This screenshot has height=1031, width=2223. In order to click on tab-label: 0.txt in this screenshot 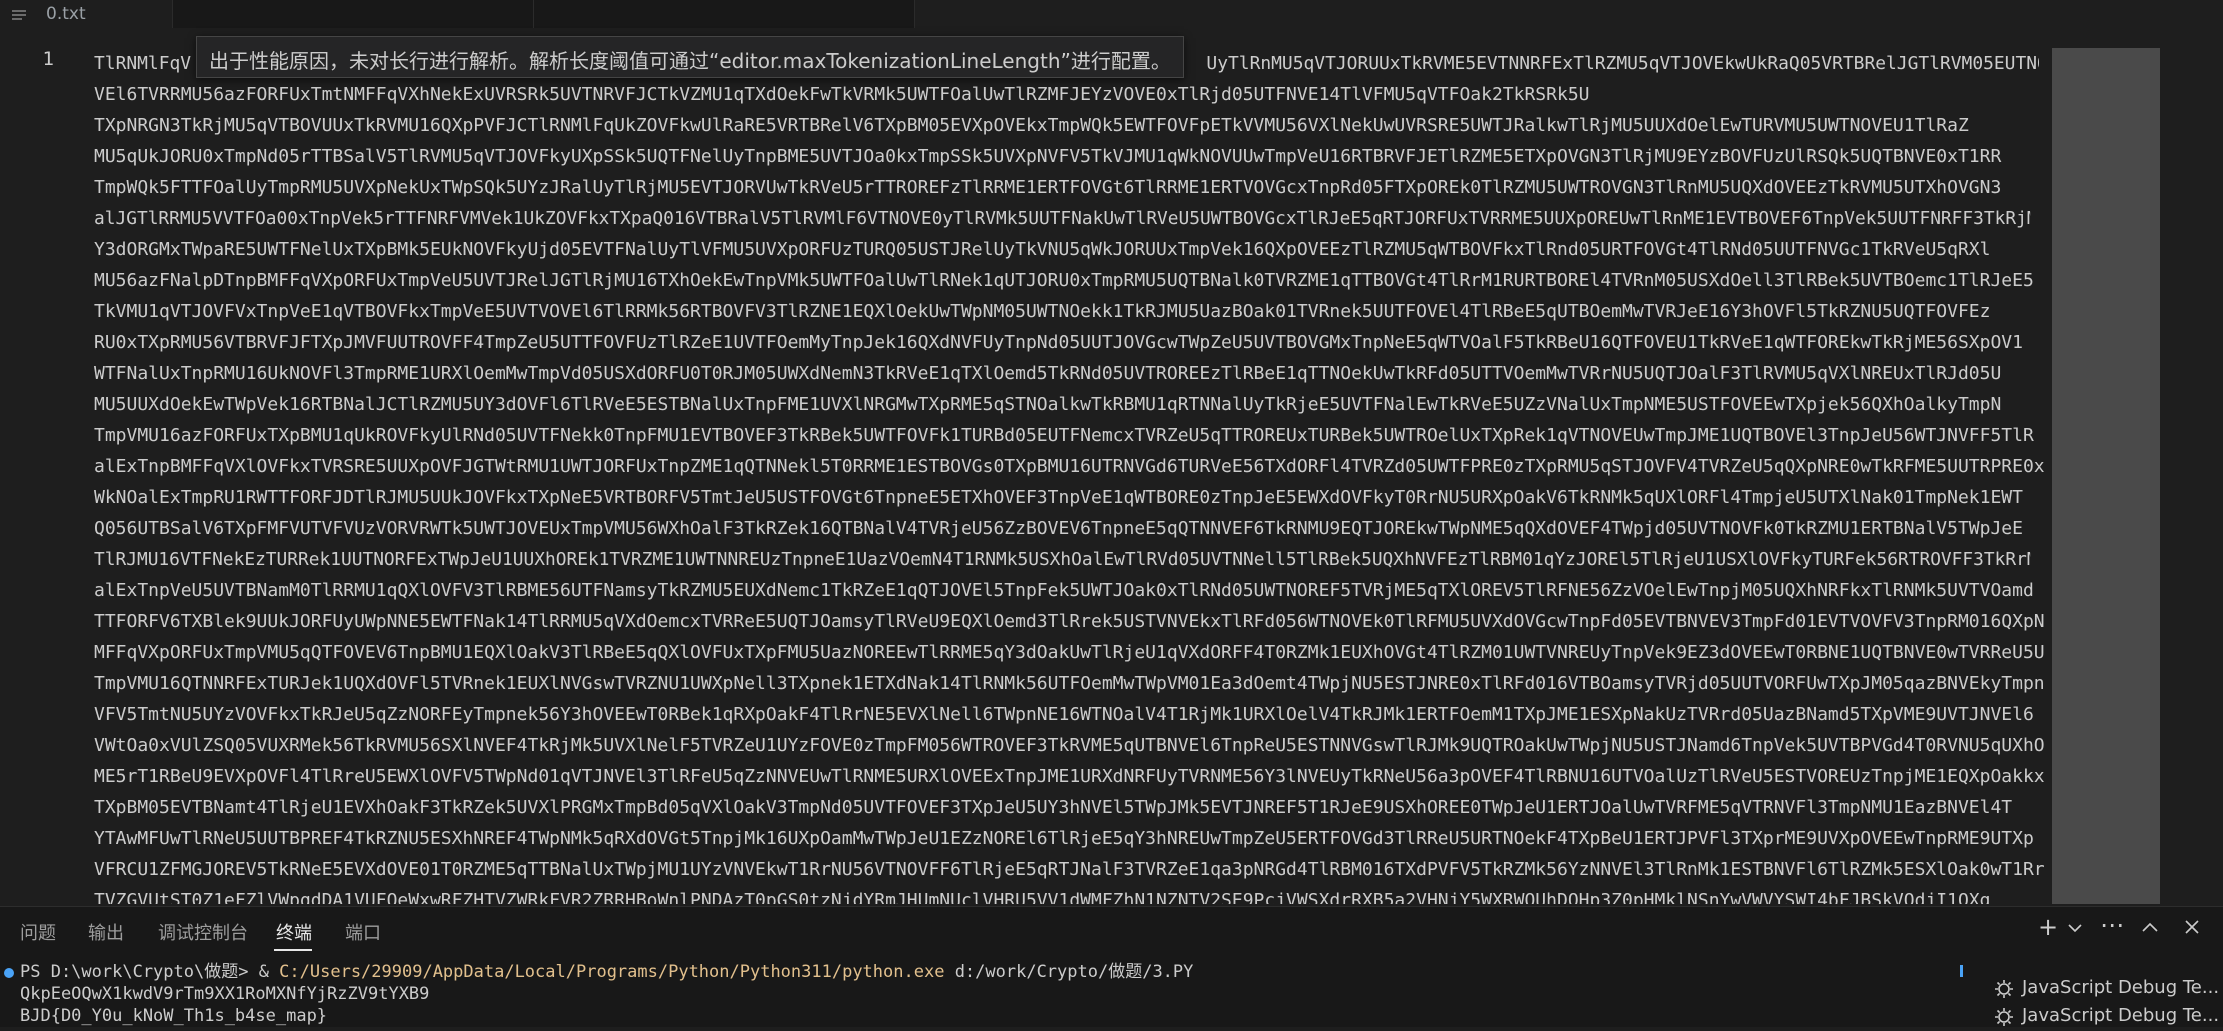, I will do `click(66, 14)`.